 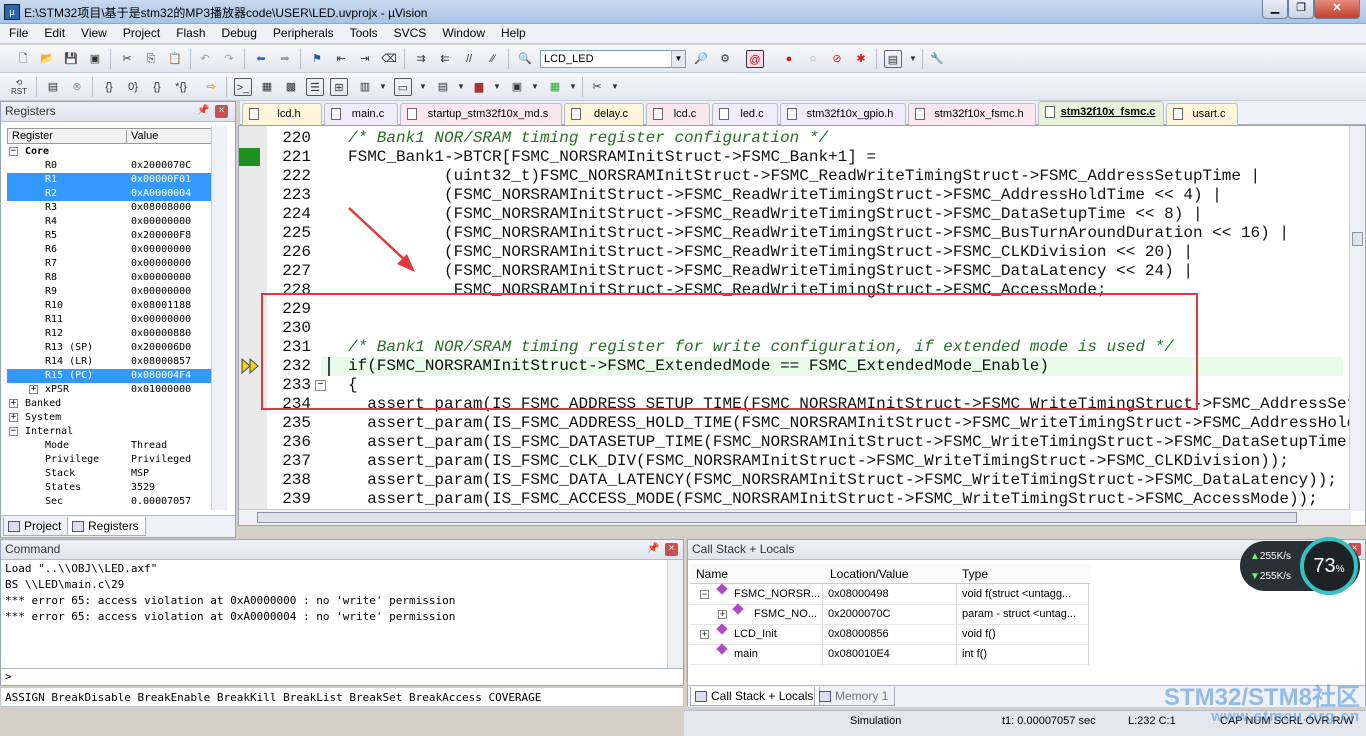 I want to click on tab-led-c: led.c, so click(x=745, y=114).